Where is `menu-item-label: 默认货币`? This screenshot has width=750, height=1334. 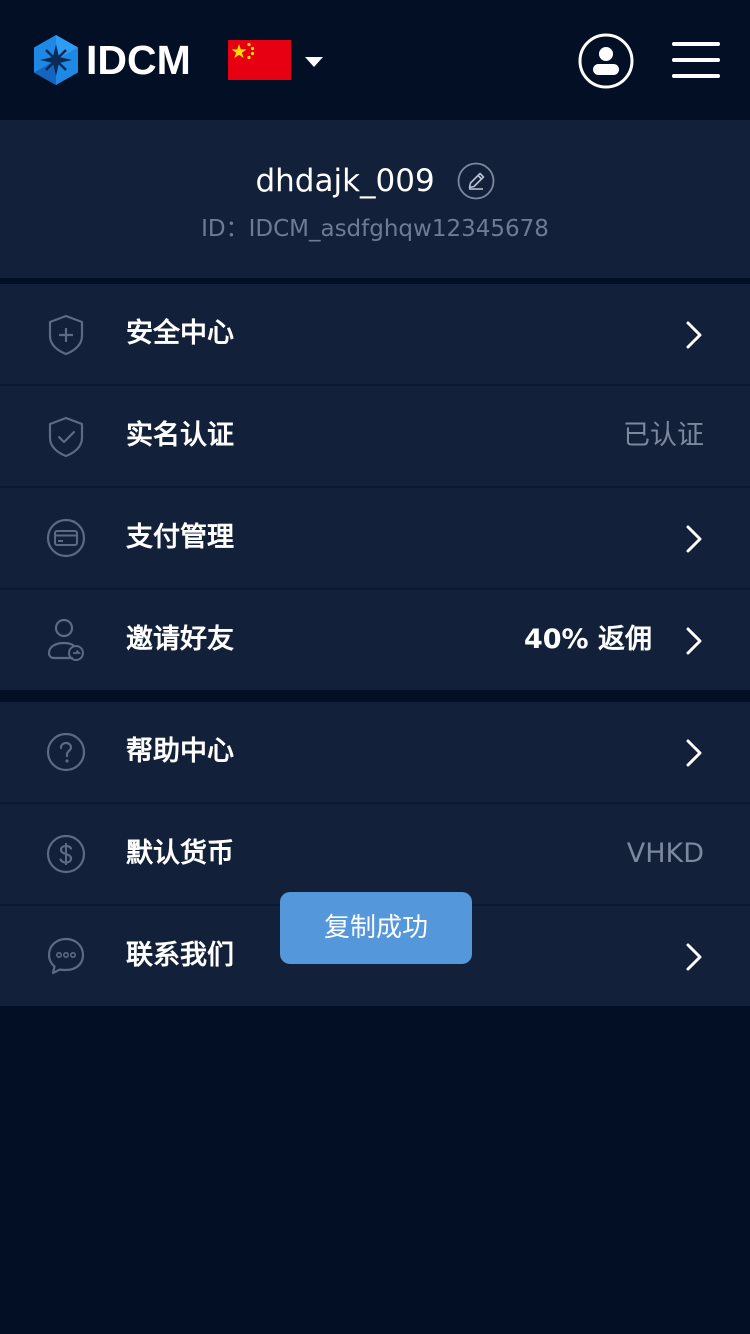
menu-item-label: 默认货币 is located at coordinates (180, 853).